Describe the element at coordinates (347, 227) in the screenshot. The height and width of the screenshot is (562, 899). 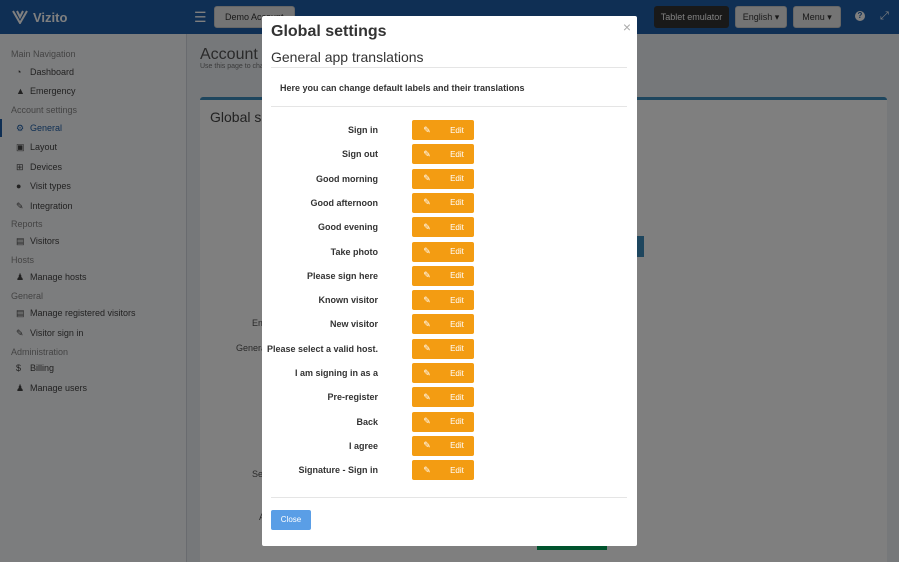
I see `translation-label: Good evening` at that location.